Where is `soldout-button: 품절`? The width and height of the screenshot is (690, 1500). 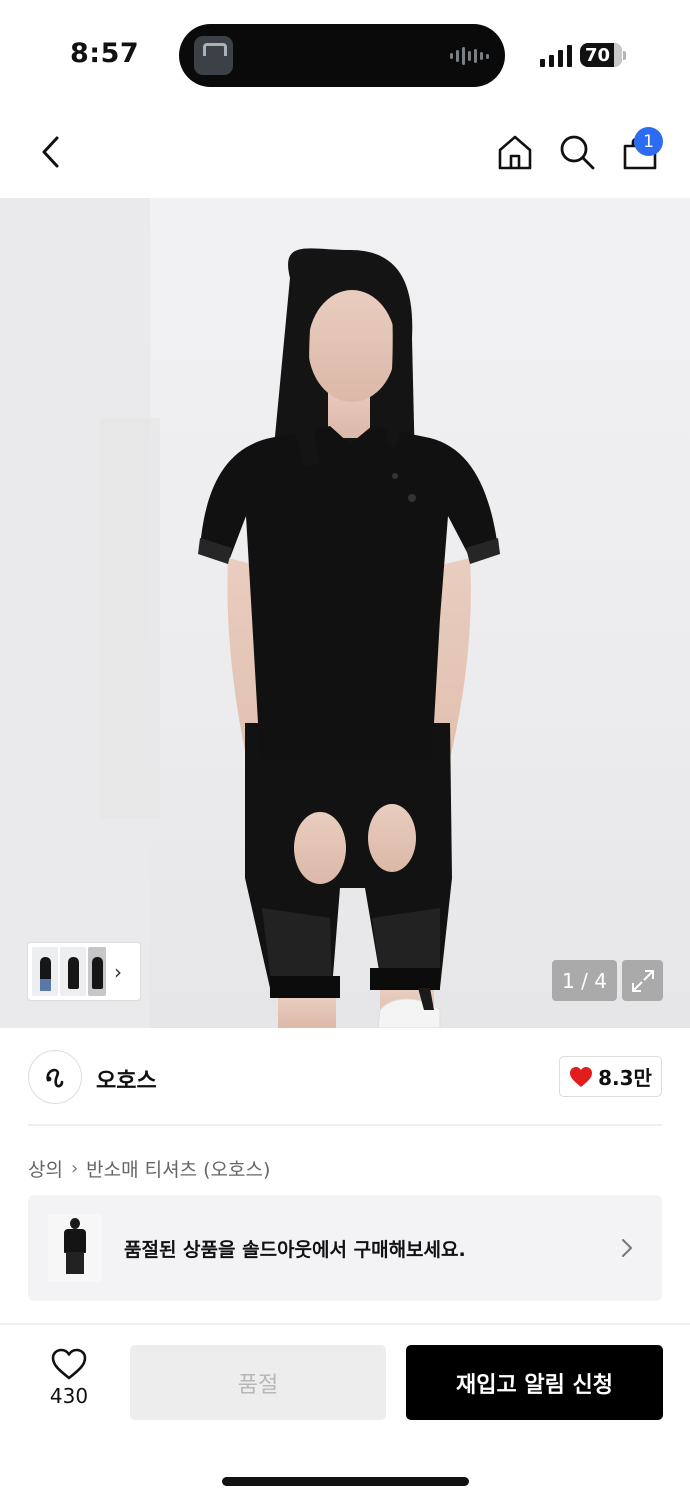 soldout-button: 품절 is located at coordinates (258, 1382).